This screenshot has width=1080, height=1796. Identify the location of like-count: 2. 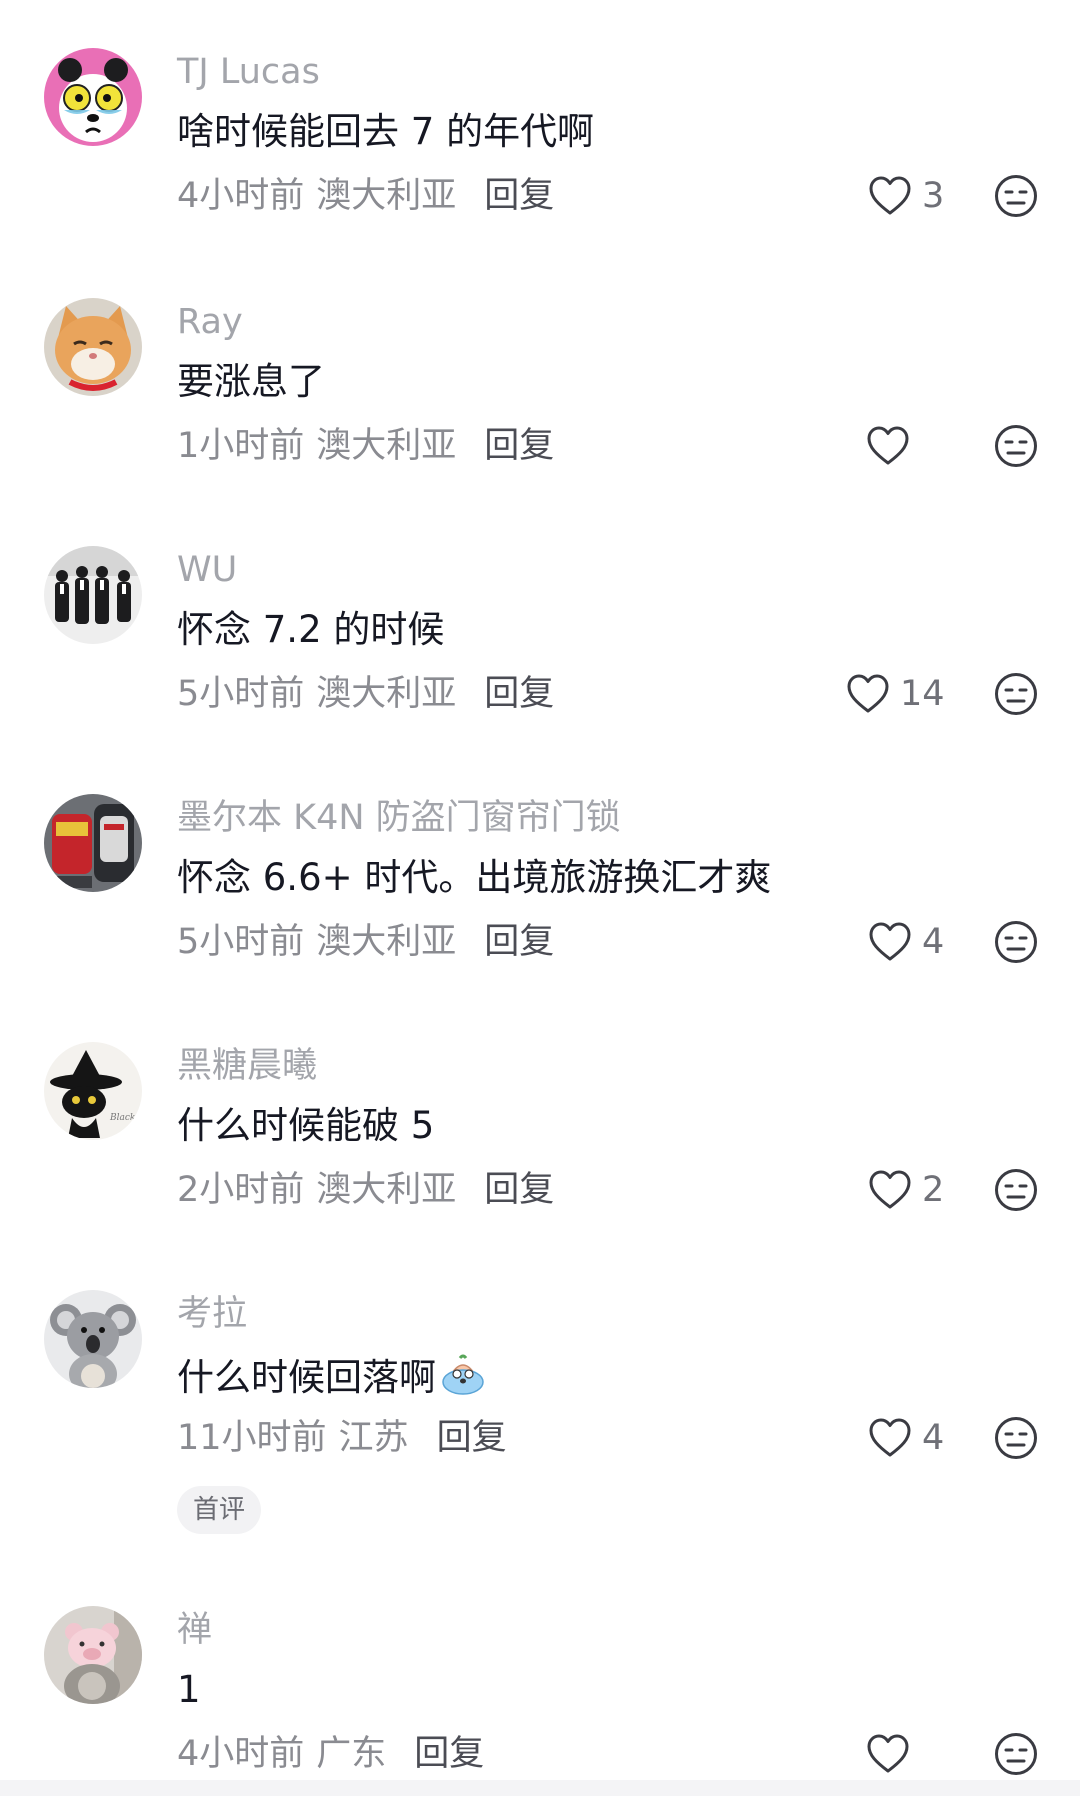
(933, 1190).